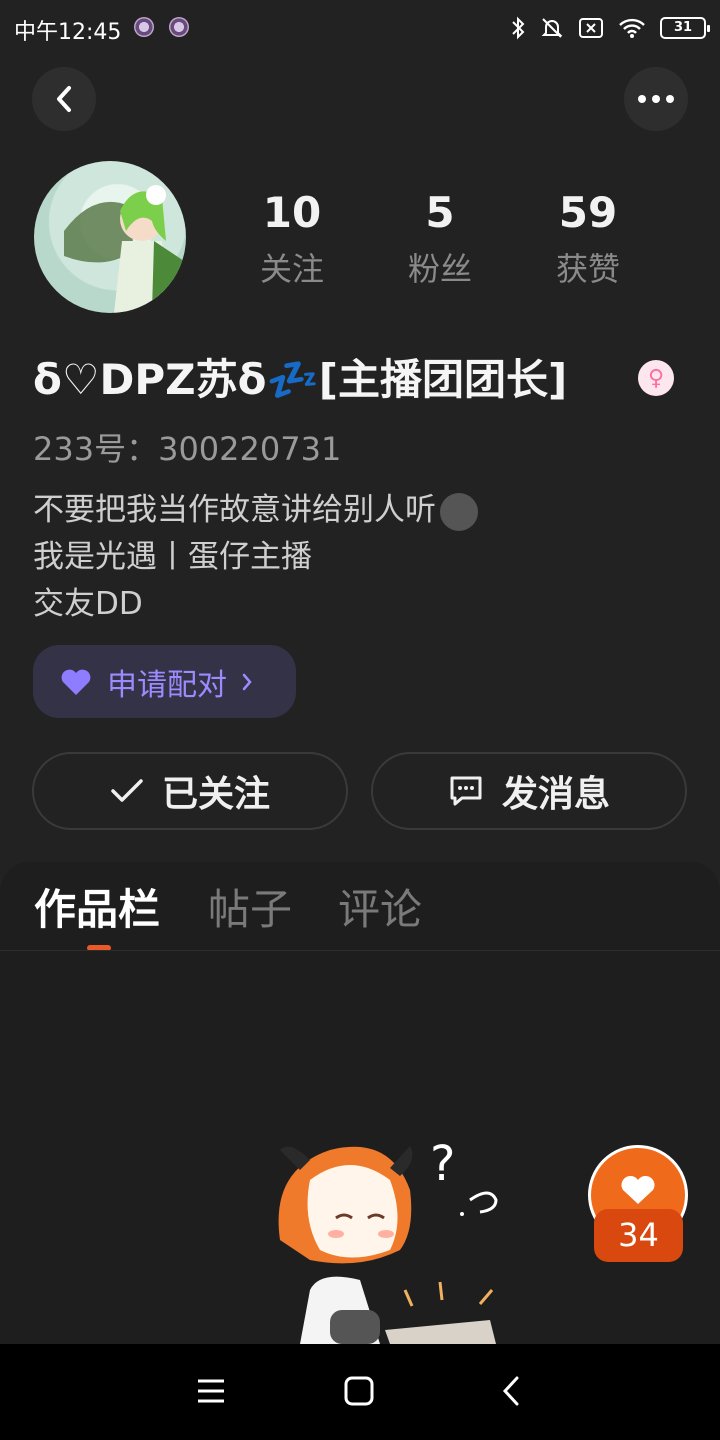  I want to click on status-bar: 中午12:45 31, so click(360, 28).